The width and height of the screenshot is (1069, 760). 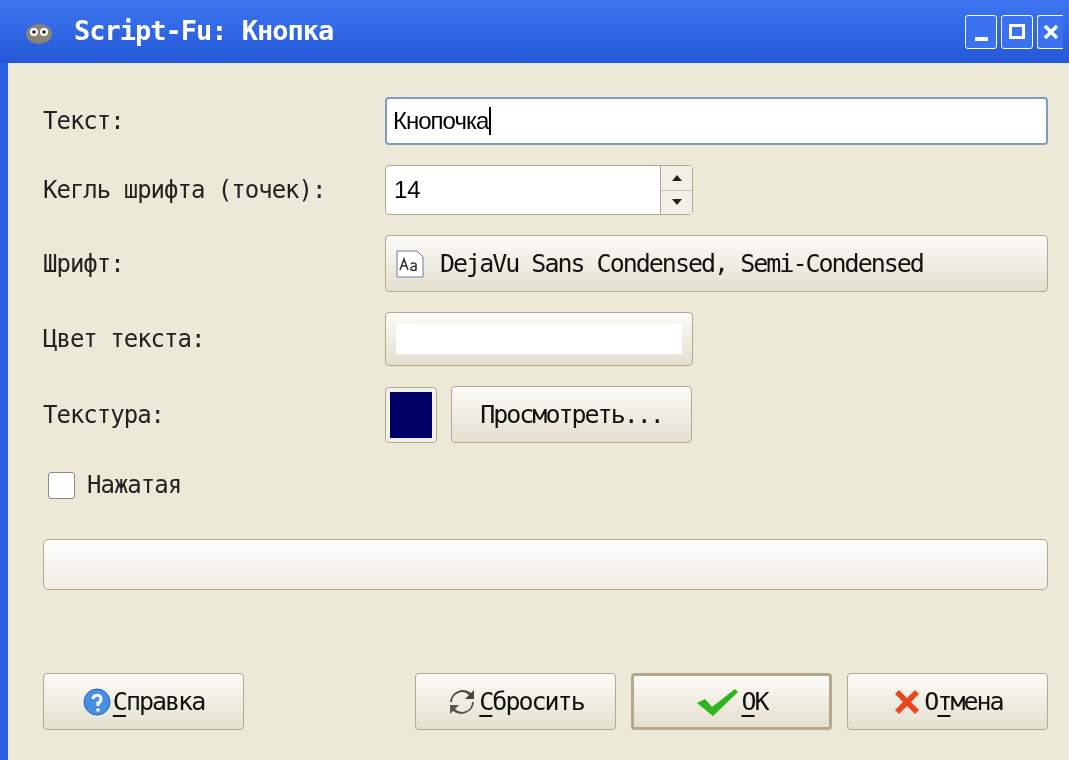 I want to click on close-button, so click(x=1050, y=31).